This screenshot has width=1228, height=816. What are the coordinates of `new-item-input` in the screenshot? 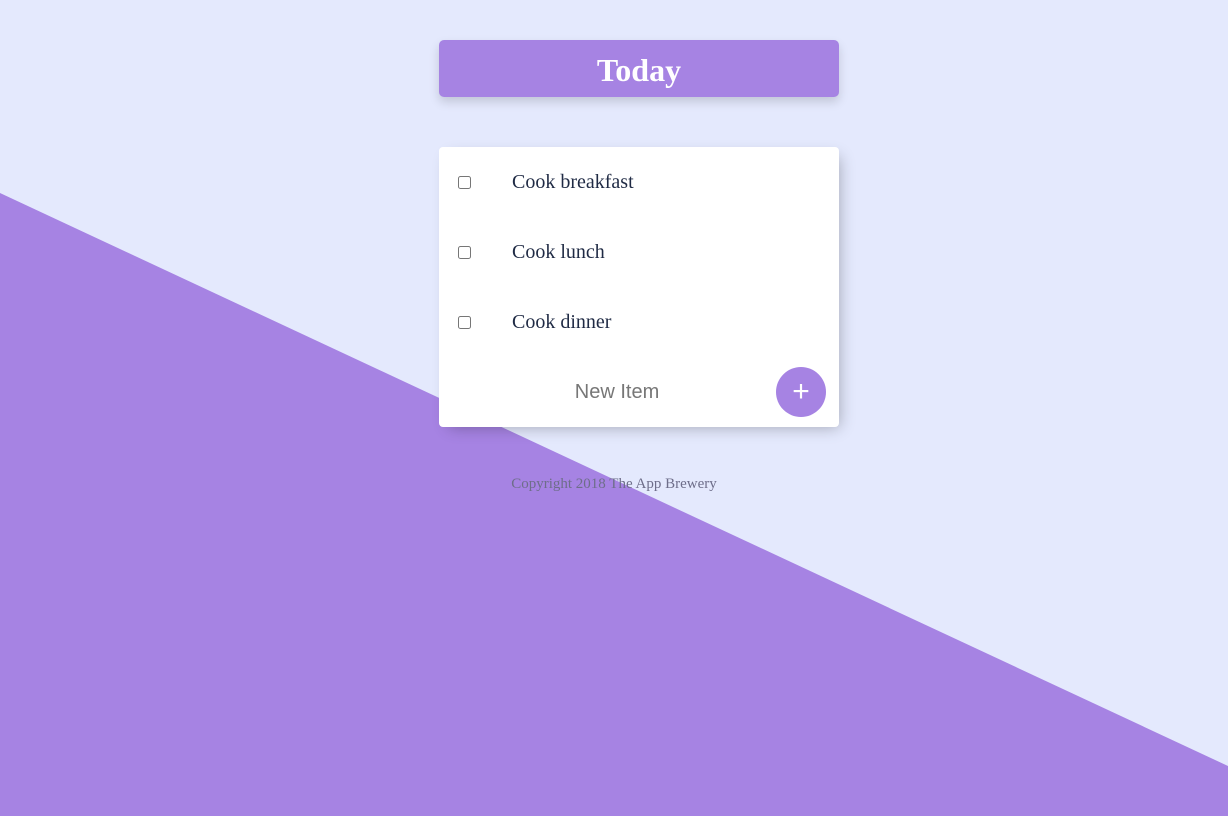 It's located at (617, 392).